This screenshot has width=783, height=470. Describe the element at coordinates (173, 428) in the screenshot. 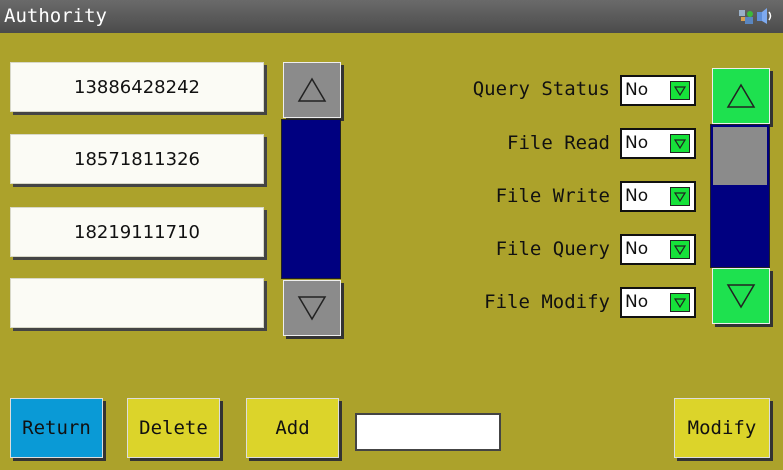

I see `delete-button: Delete` at that location.